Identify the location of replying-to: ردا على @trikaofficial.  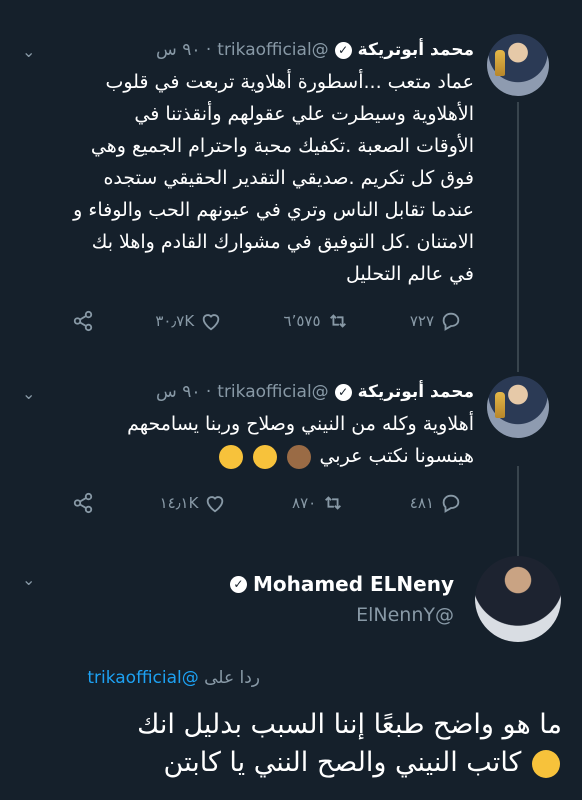
(173, 678).